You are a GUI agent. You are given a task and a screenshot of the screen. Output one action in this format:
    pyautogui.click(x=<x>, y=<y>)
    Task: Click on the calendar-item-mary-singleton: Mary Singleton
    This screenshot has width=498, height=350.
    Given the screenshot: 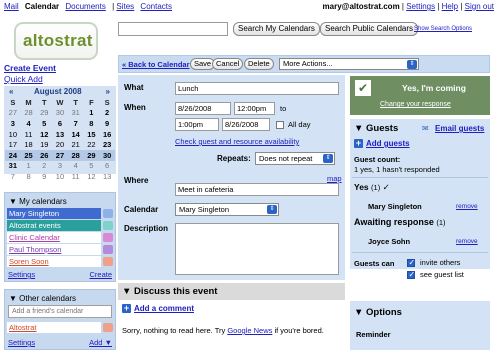 What is the action you would take?
    pyautogui.click(x=54, y=213)
    